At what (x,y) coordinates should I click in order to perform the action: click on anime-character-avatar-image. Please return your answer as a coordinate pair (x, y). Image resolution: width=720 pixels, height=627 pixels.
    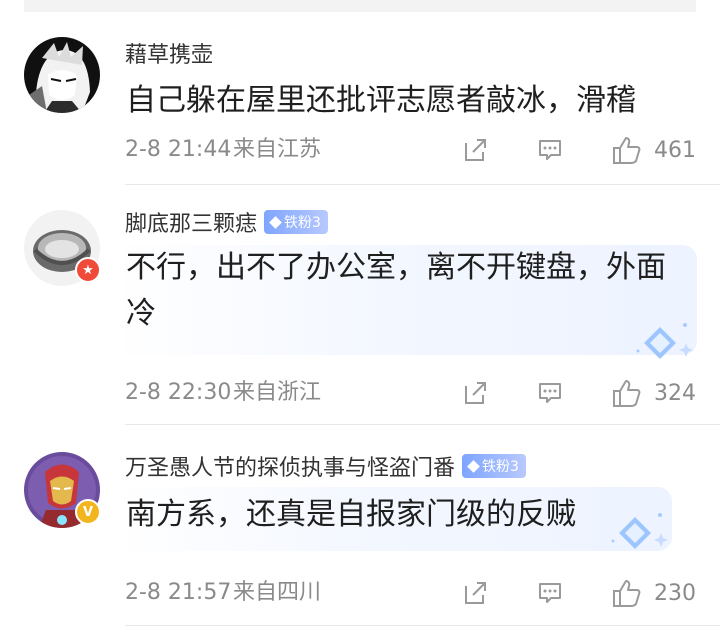
    Looking at the image, I should click on (62, 75).